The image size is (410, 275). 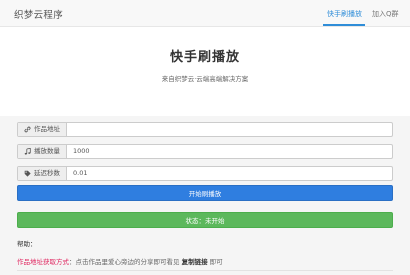 I want to click on work-url-group: 作品地址, so click(x=205, y=129).